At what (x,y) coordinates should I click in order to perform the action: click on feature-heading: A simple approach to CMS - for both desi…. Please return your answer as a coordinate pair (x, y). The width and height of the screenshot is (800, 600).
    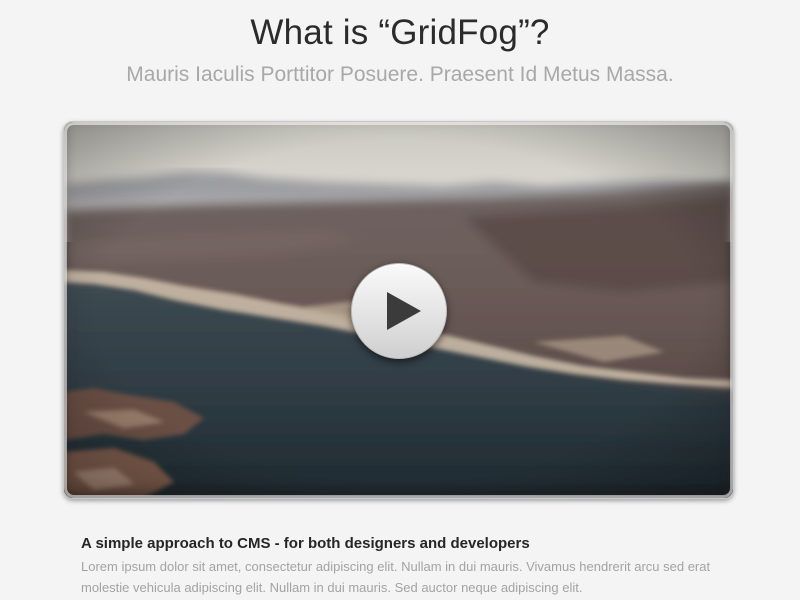
    Looking at the image, I should click on (305, 543).